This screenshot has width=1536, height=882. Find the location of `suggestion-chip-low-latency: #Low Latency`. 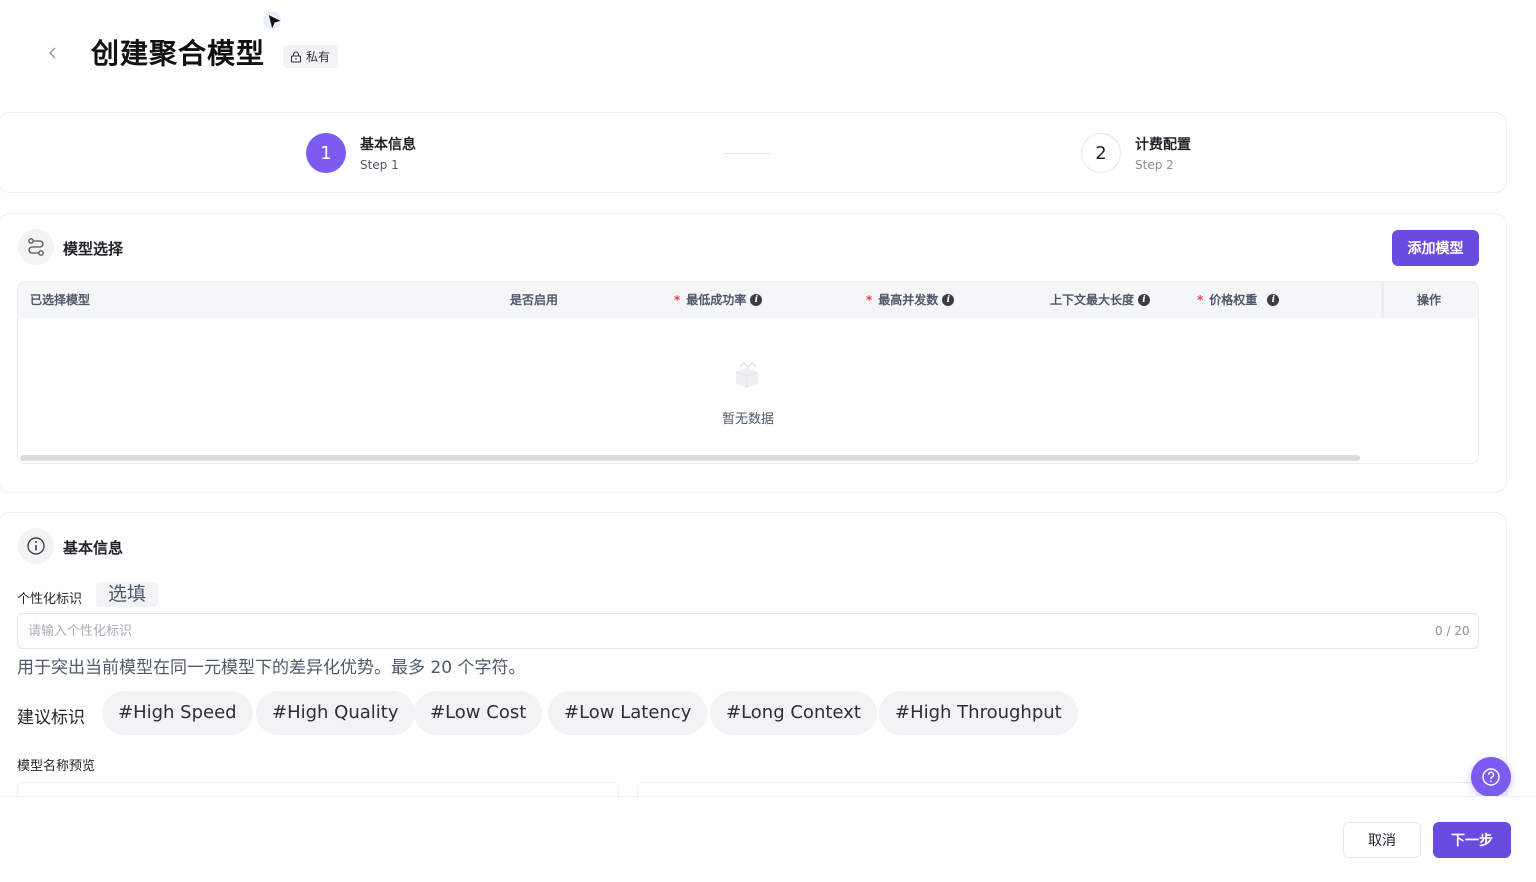

suggestion-chip-low-latency: #Low Latency is located at coordinates (628, 713).